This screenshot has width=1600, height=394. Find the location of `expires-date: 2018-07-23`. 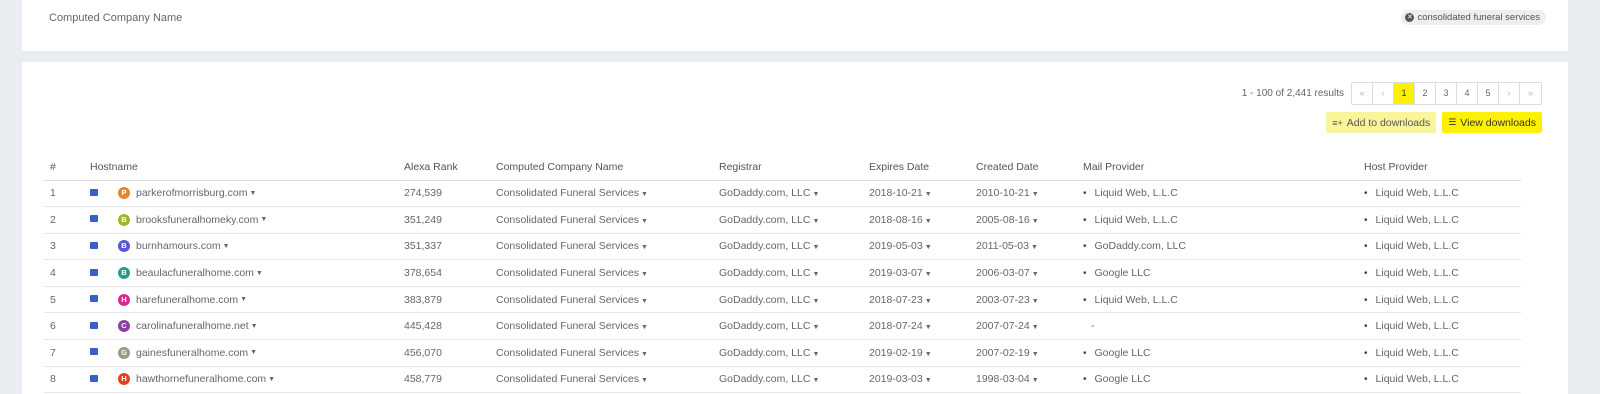

expires-date: 2018-07-23 is located at coordinates (896, 300).